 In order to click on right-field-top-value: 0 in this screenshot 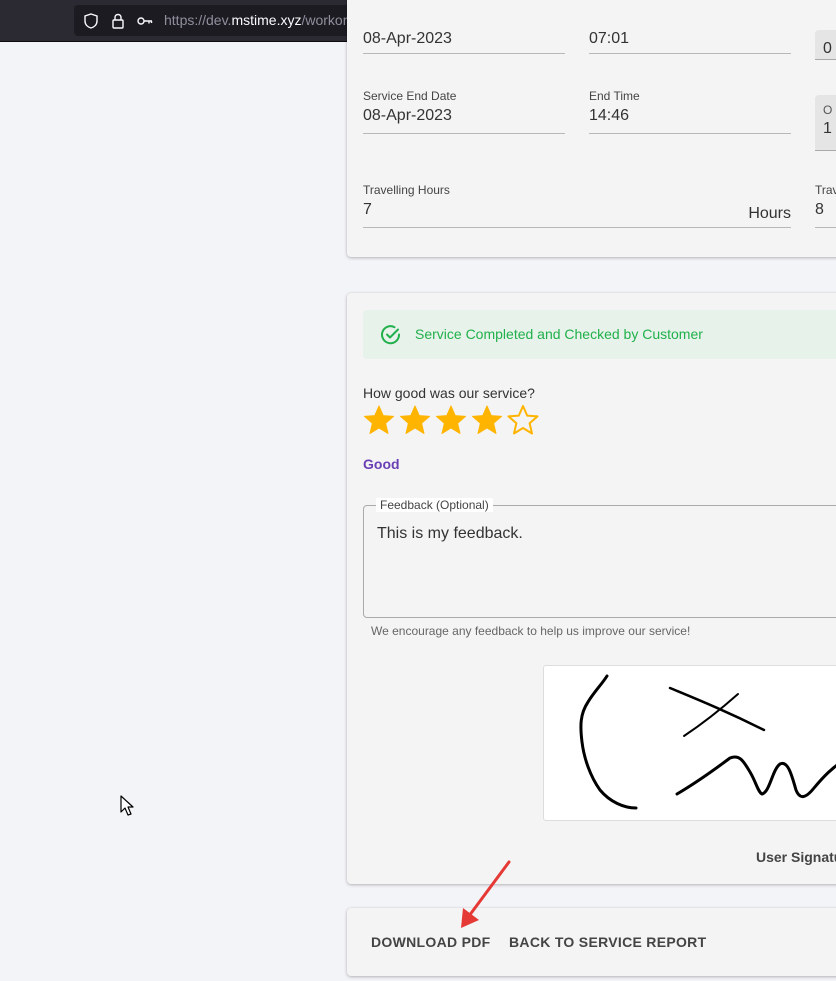, I will do `click(827, 48)`.